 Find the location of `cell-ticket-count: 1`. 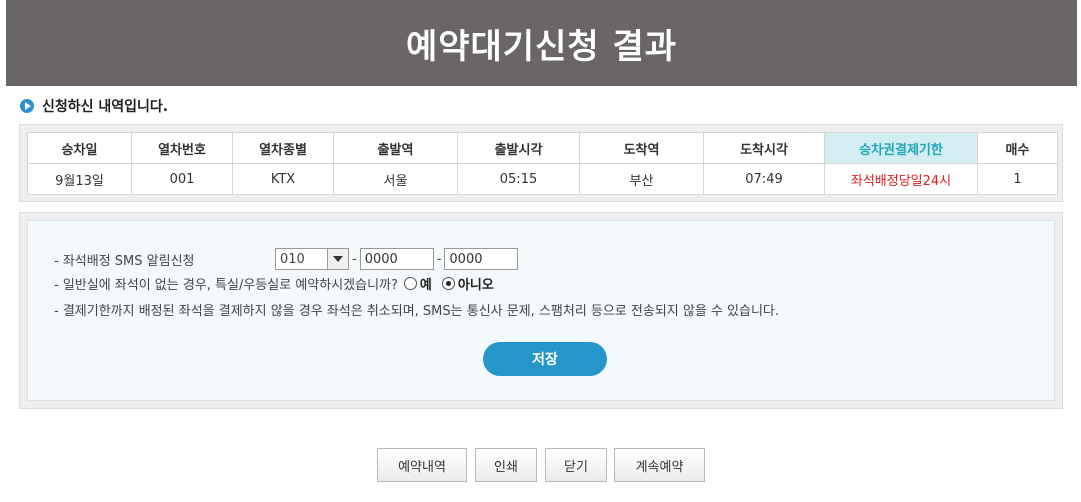

cell-ticket-count: 1 is located at coordinates (1017, 179).